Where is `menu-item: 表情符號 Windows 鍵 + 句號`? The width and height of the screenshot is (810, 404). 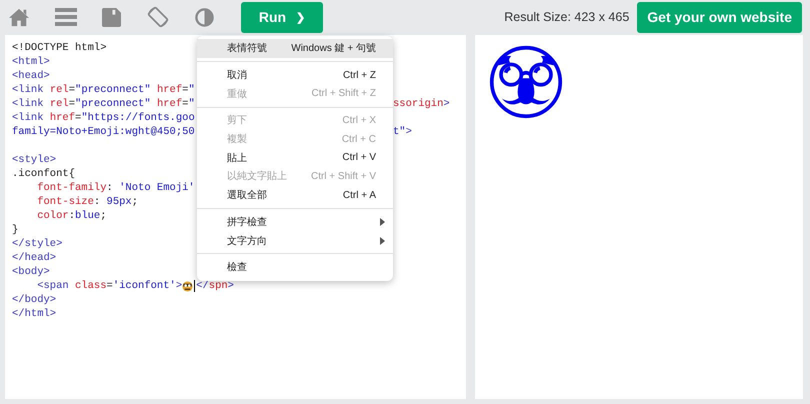
menu-item: 表情符號 Windows 鍵 + 句號 is located at coordinates (295, 48).